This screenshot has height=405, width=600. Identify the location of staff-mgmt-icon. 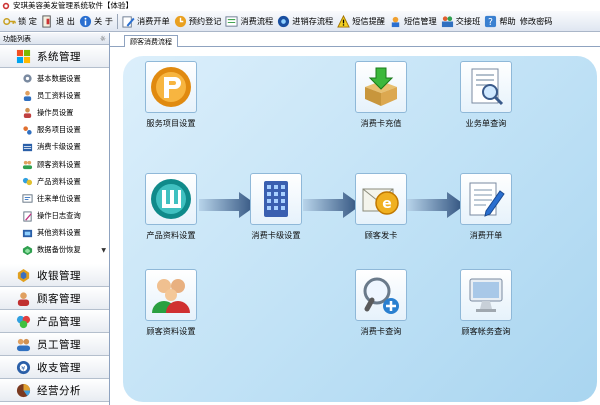
(23, 344).